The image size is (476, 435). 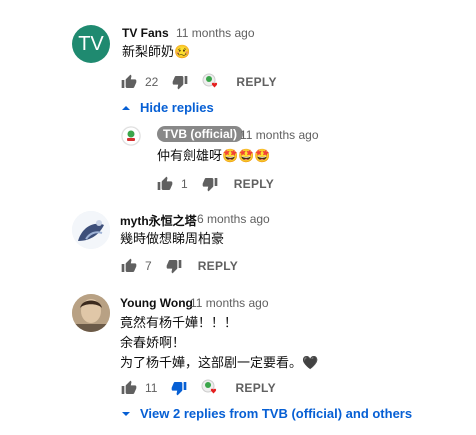 I want to click on comment-author: myth永恒之塔, so click(x=158, y=220).